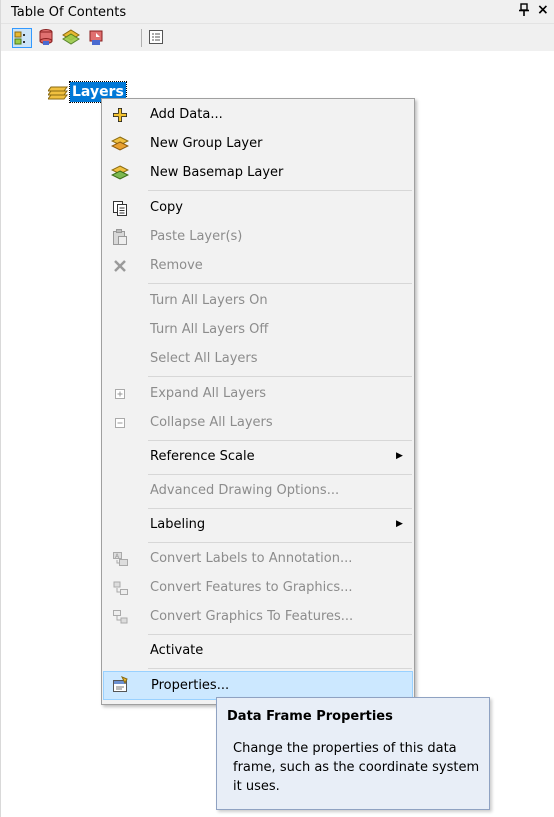 Image resolution: width=554 pixels, height=817 pixels. I want to click on menu-item-copy: Copy, so click(258, 208).